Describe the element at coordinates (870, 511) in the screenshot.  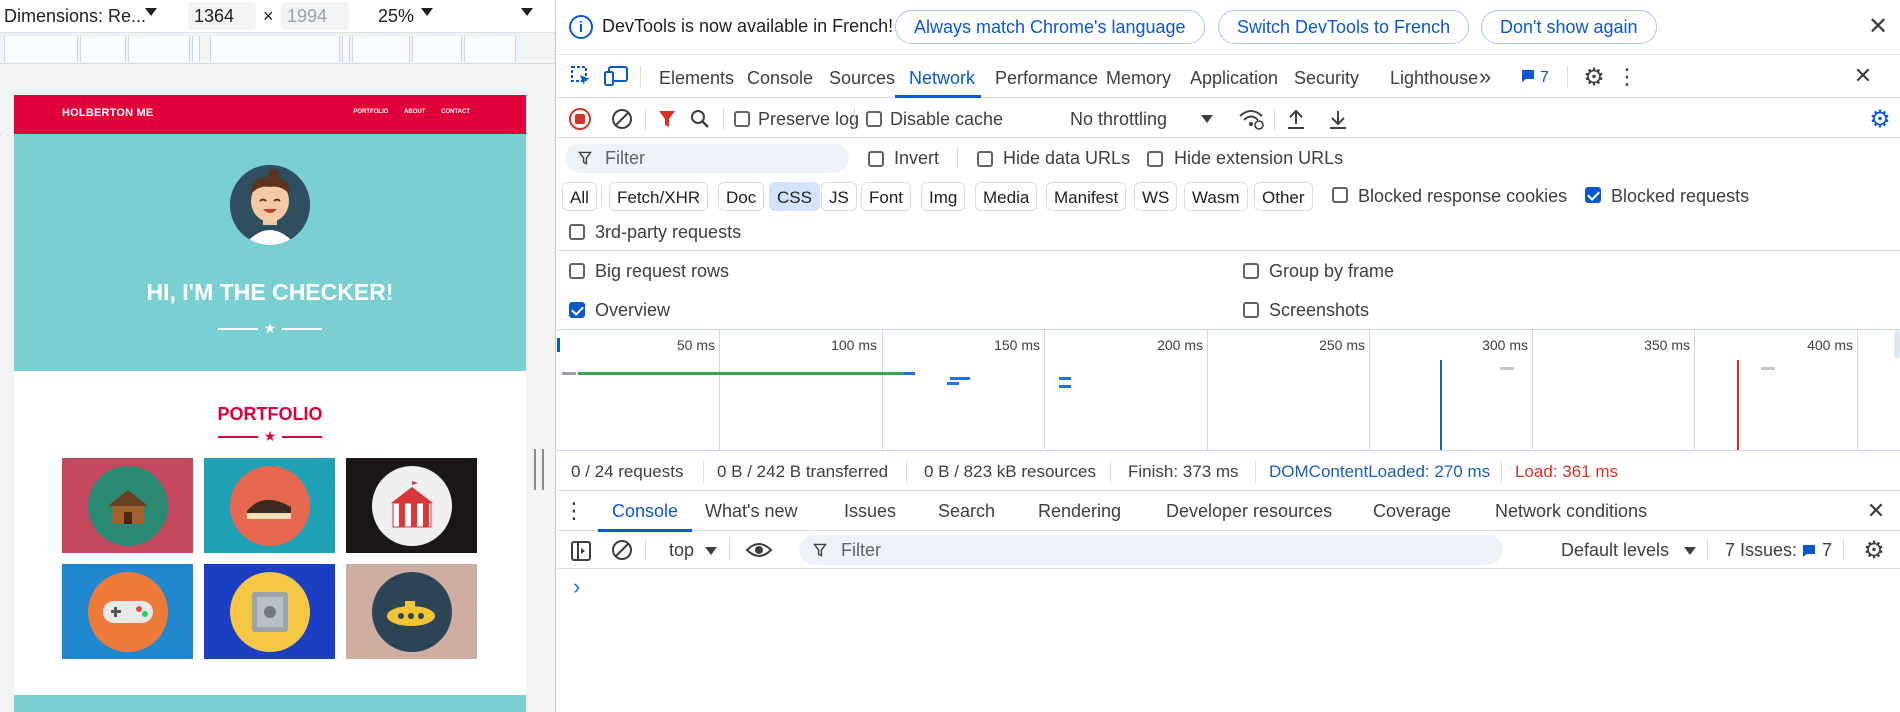
I see `drawer-tab-issues: Issues` at that location.